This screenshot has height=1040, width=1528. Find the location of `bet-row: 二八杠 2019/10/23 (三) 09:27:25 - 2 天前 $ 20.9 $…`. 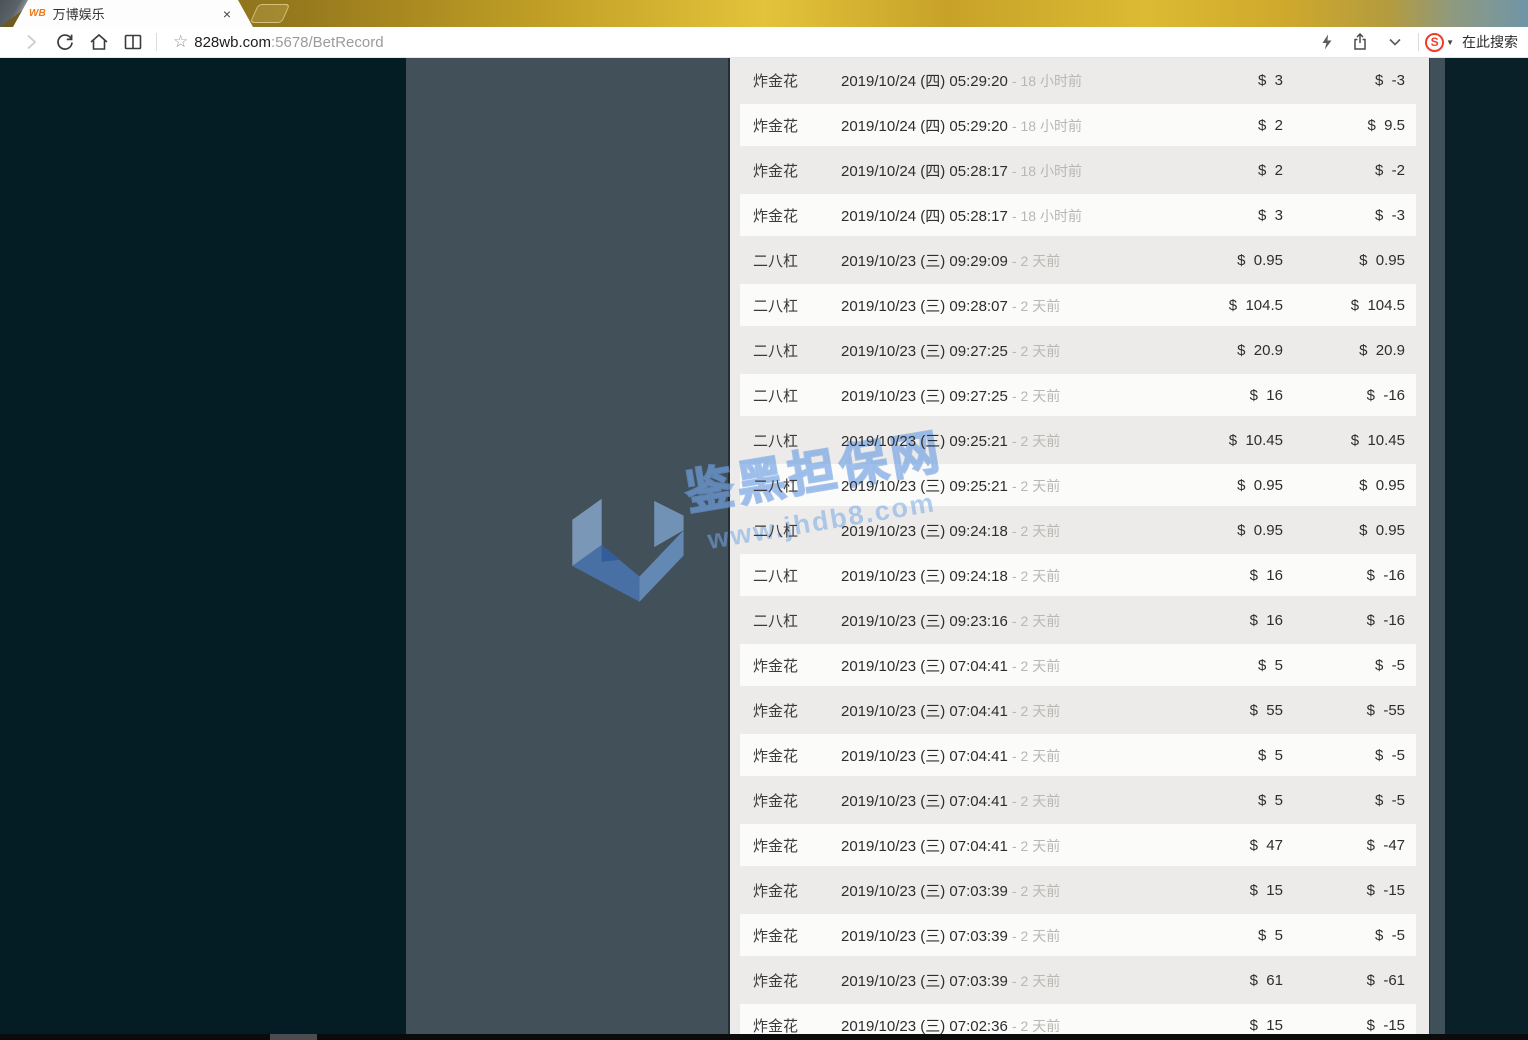

bet-row: 二八杠 2019/10/23 (三) 09:27:25 - 2 天前 $ 20.9 $… is located at coordinates (1079, 350).